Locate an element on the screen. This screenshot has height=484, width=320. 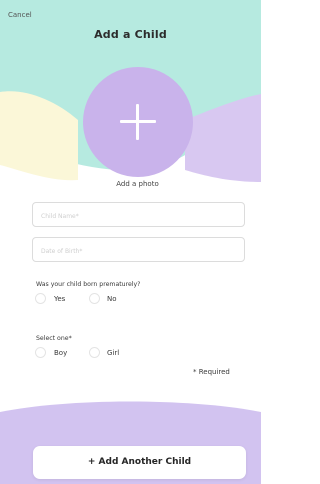
required-note: * Required is located at coordinates (211, 372).